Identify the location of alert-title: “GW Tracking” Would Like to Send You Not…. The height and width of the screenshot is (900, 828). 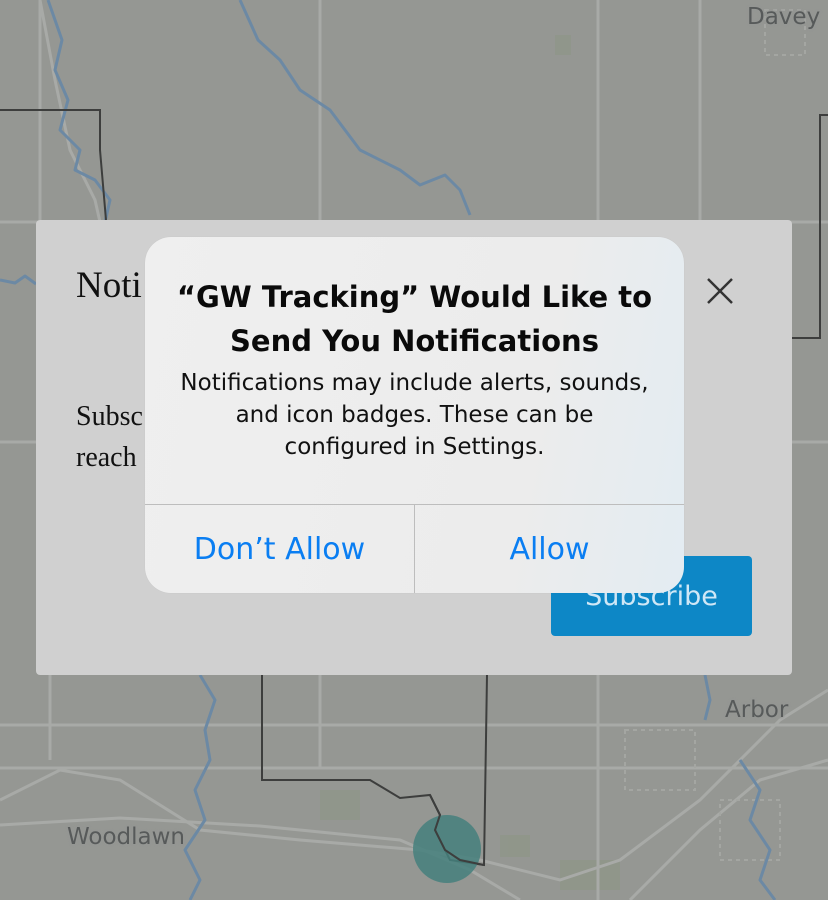
(414, 319).